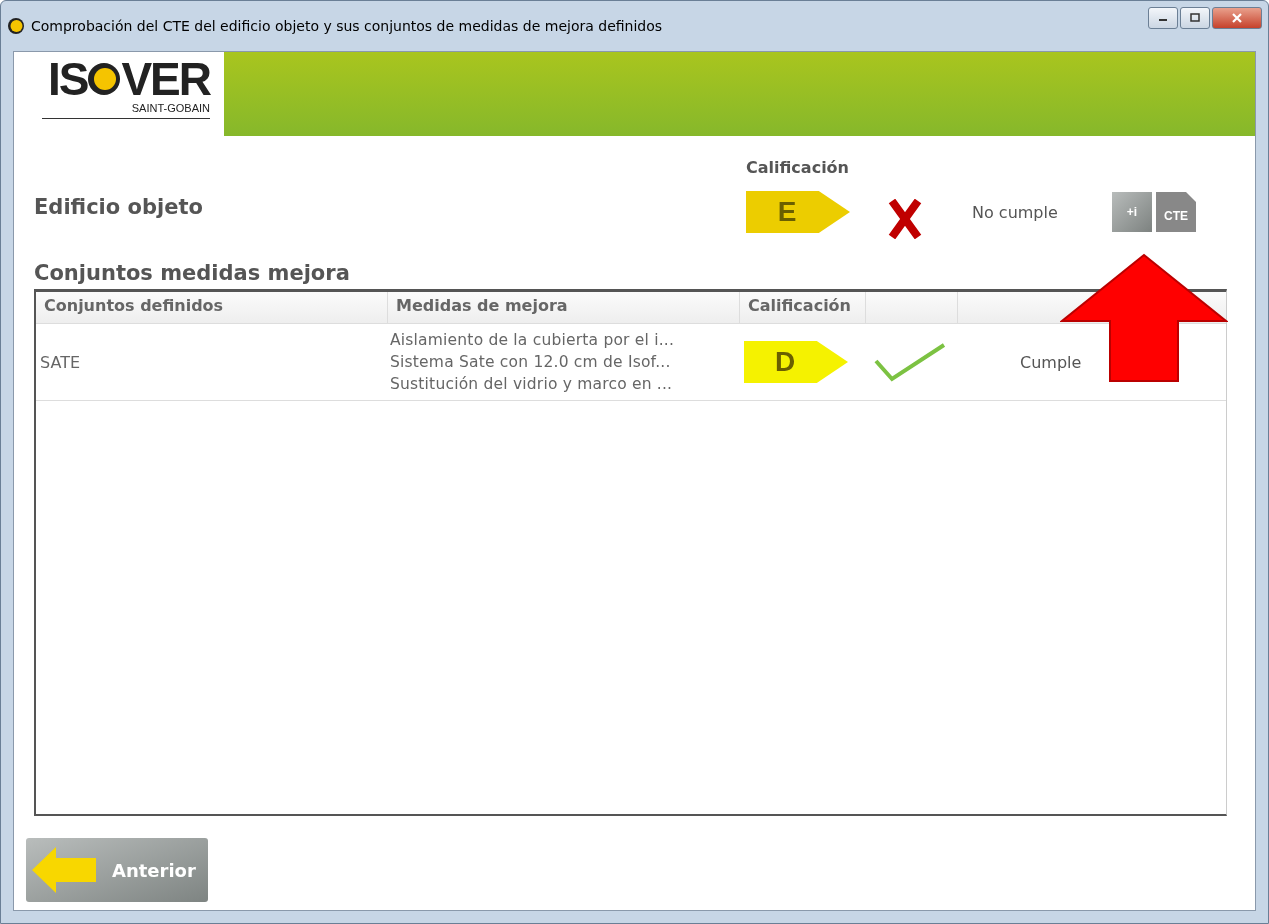 This screenshot has height=924, width=1269. I want to click on column-header: Calificación, so click(803, 307).